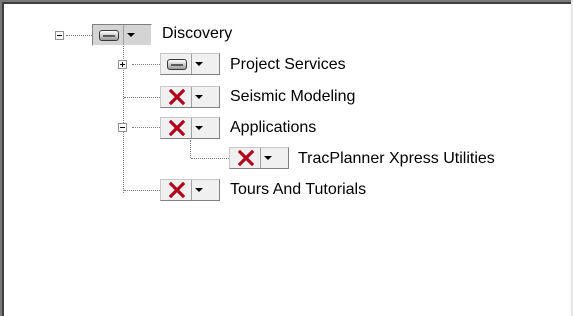 The height and width of the screenshot is (316, 573). I want to click on tree-item-label: Project Services, so click(288, 65).